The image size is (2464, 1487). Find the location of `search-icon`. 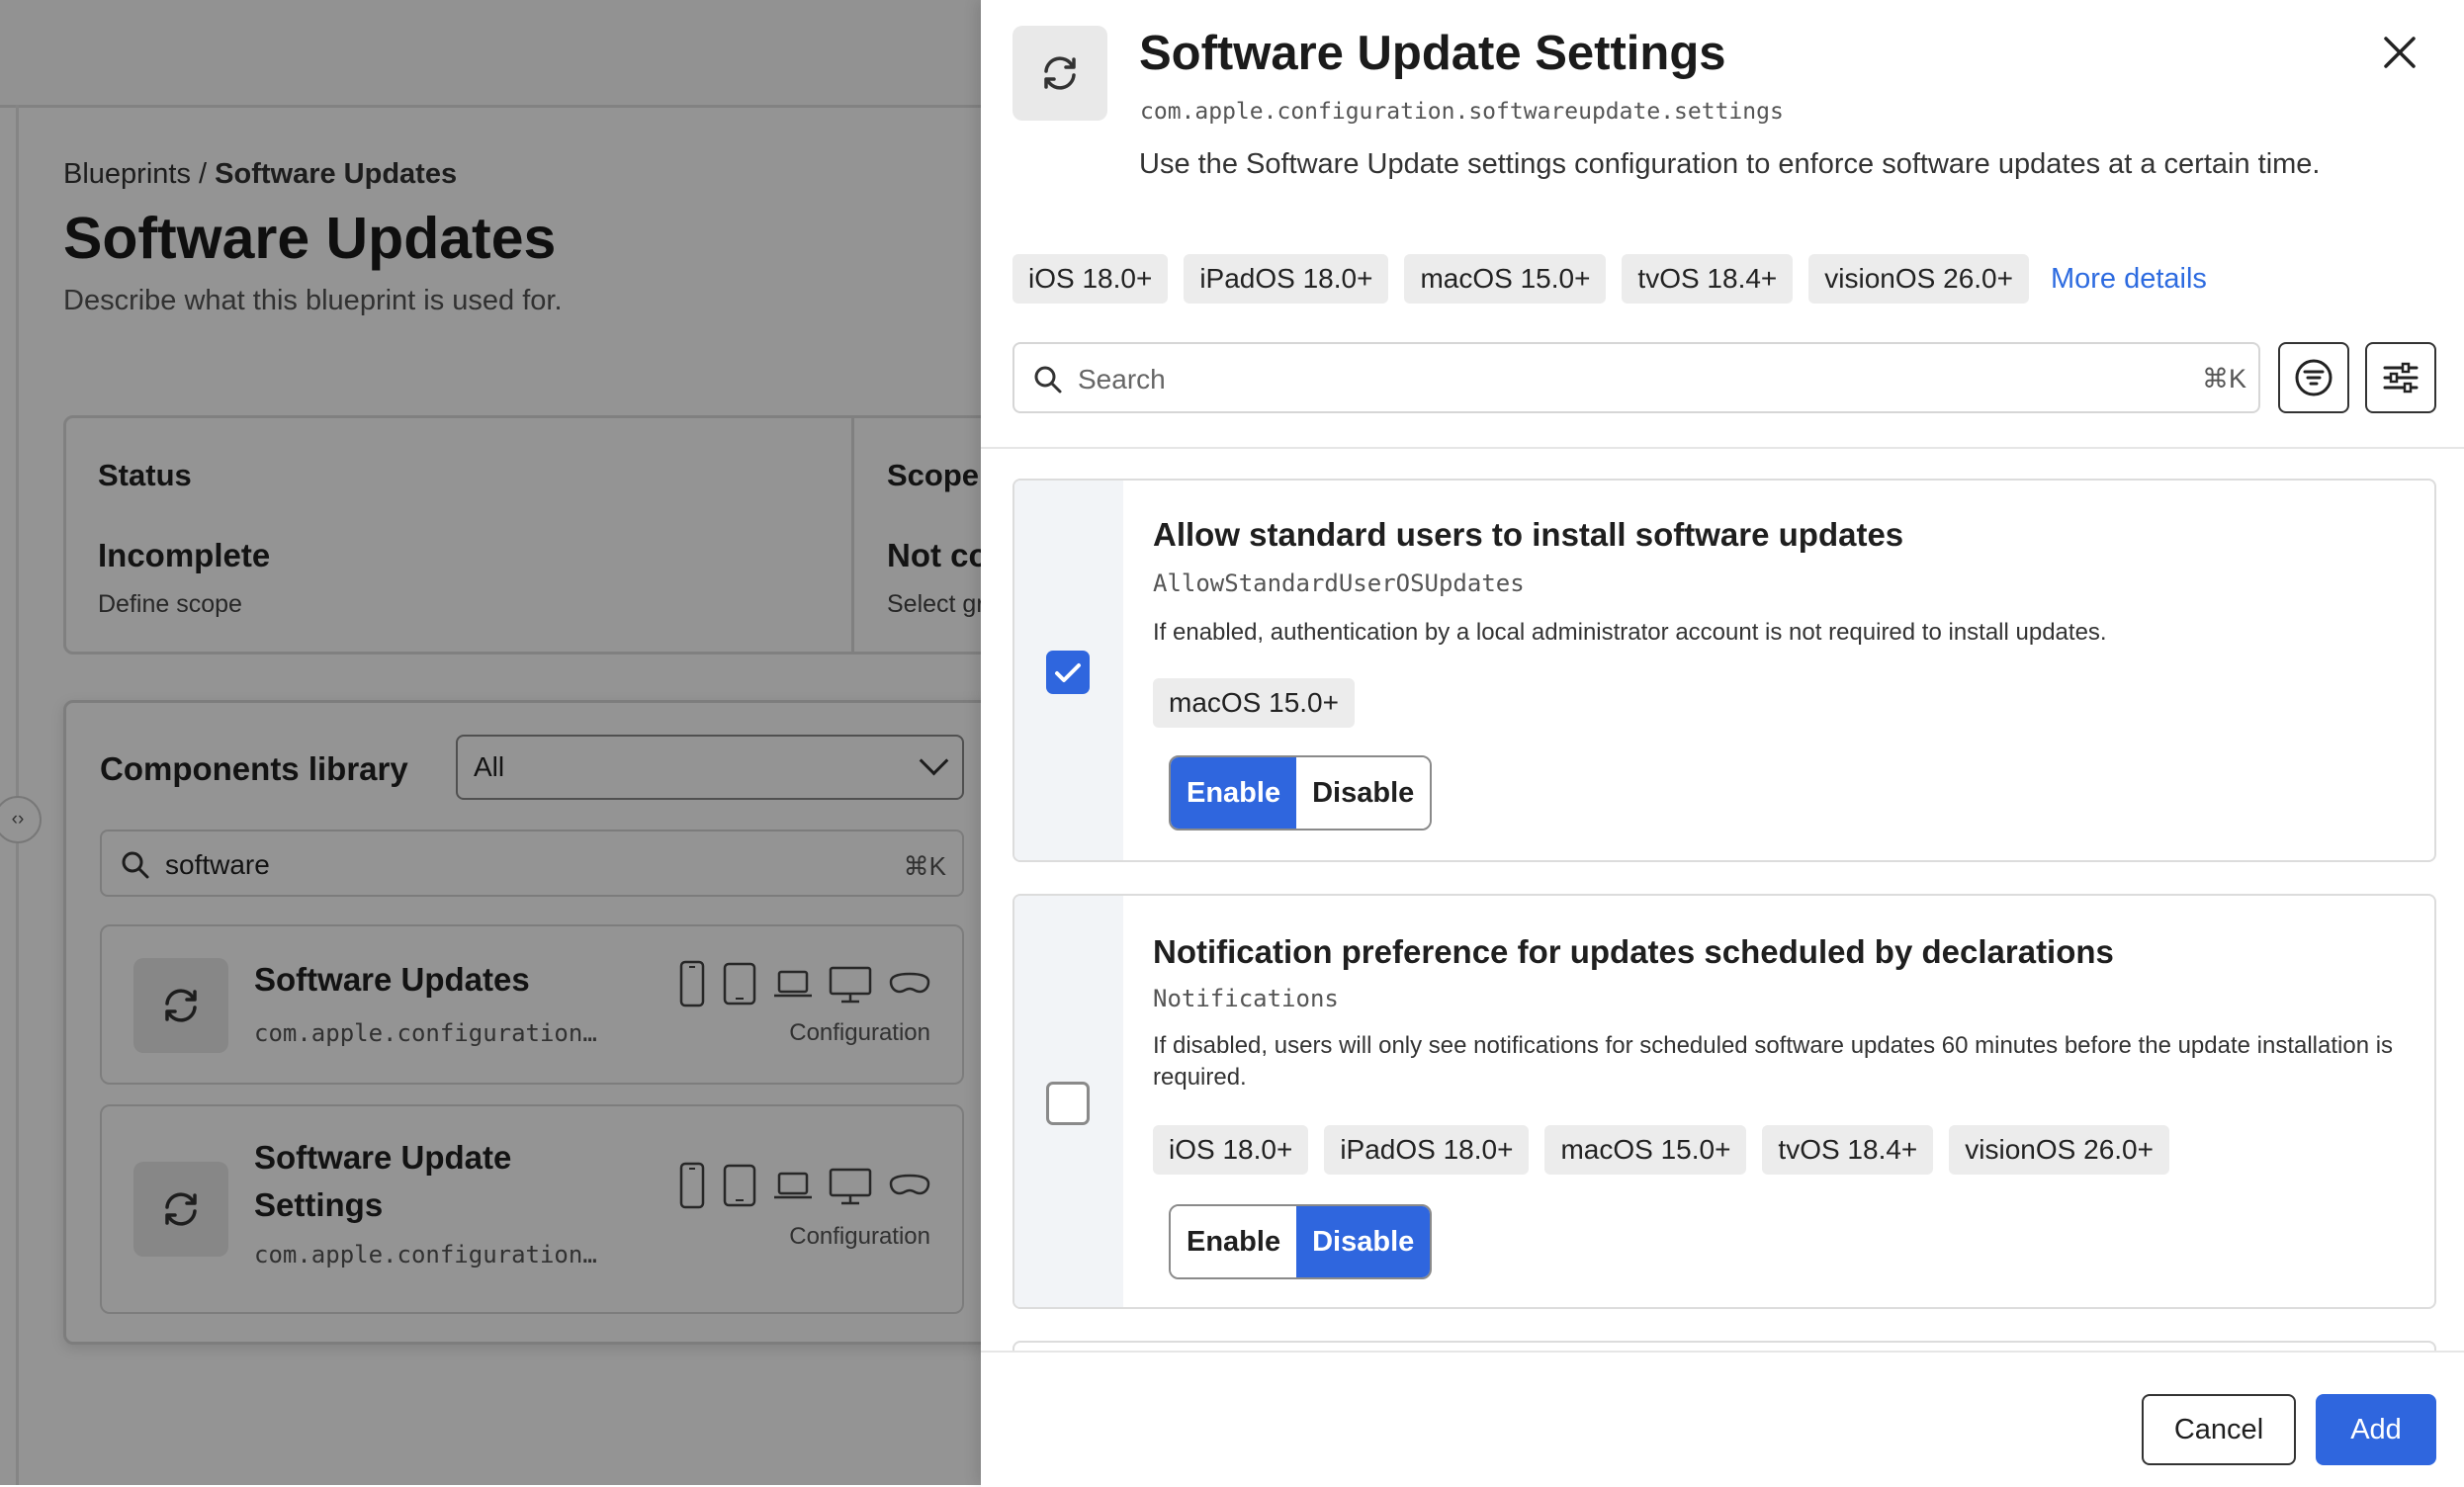

search-icon is located at coordinates (1048, 380).